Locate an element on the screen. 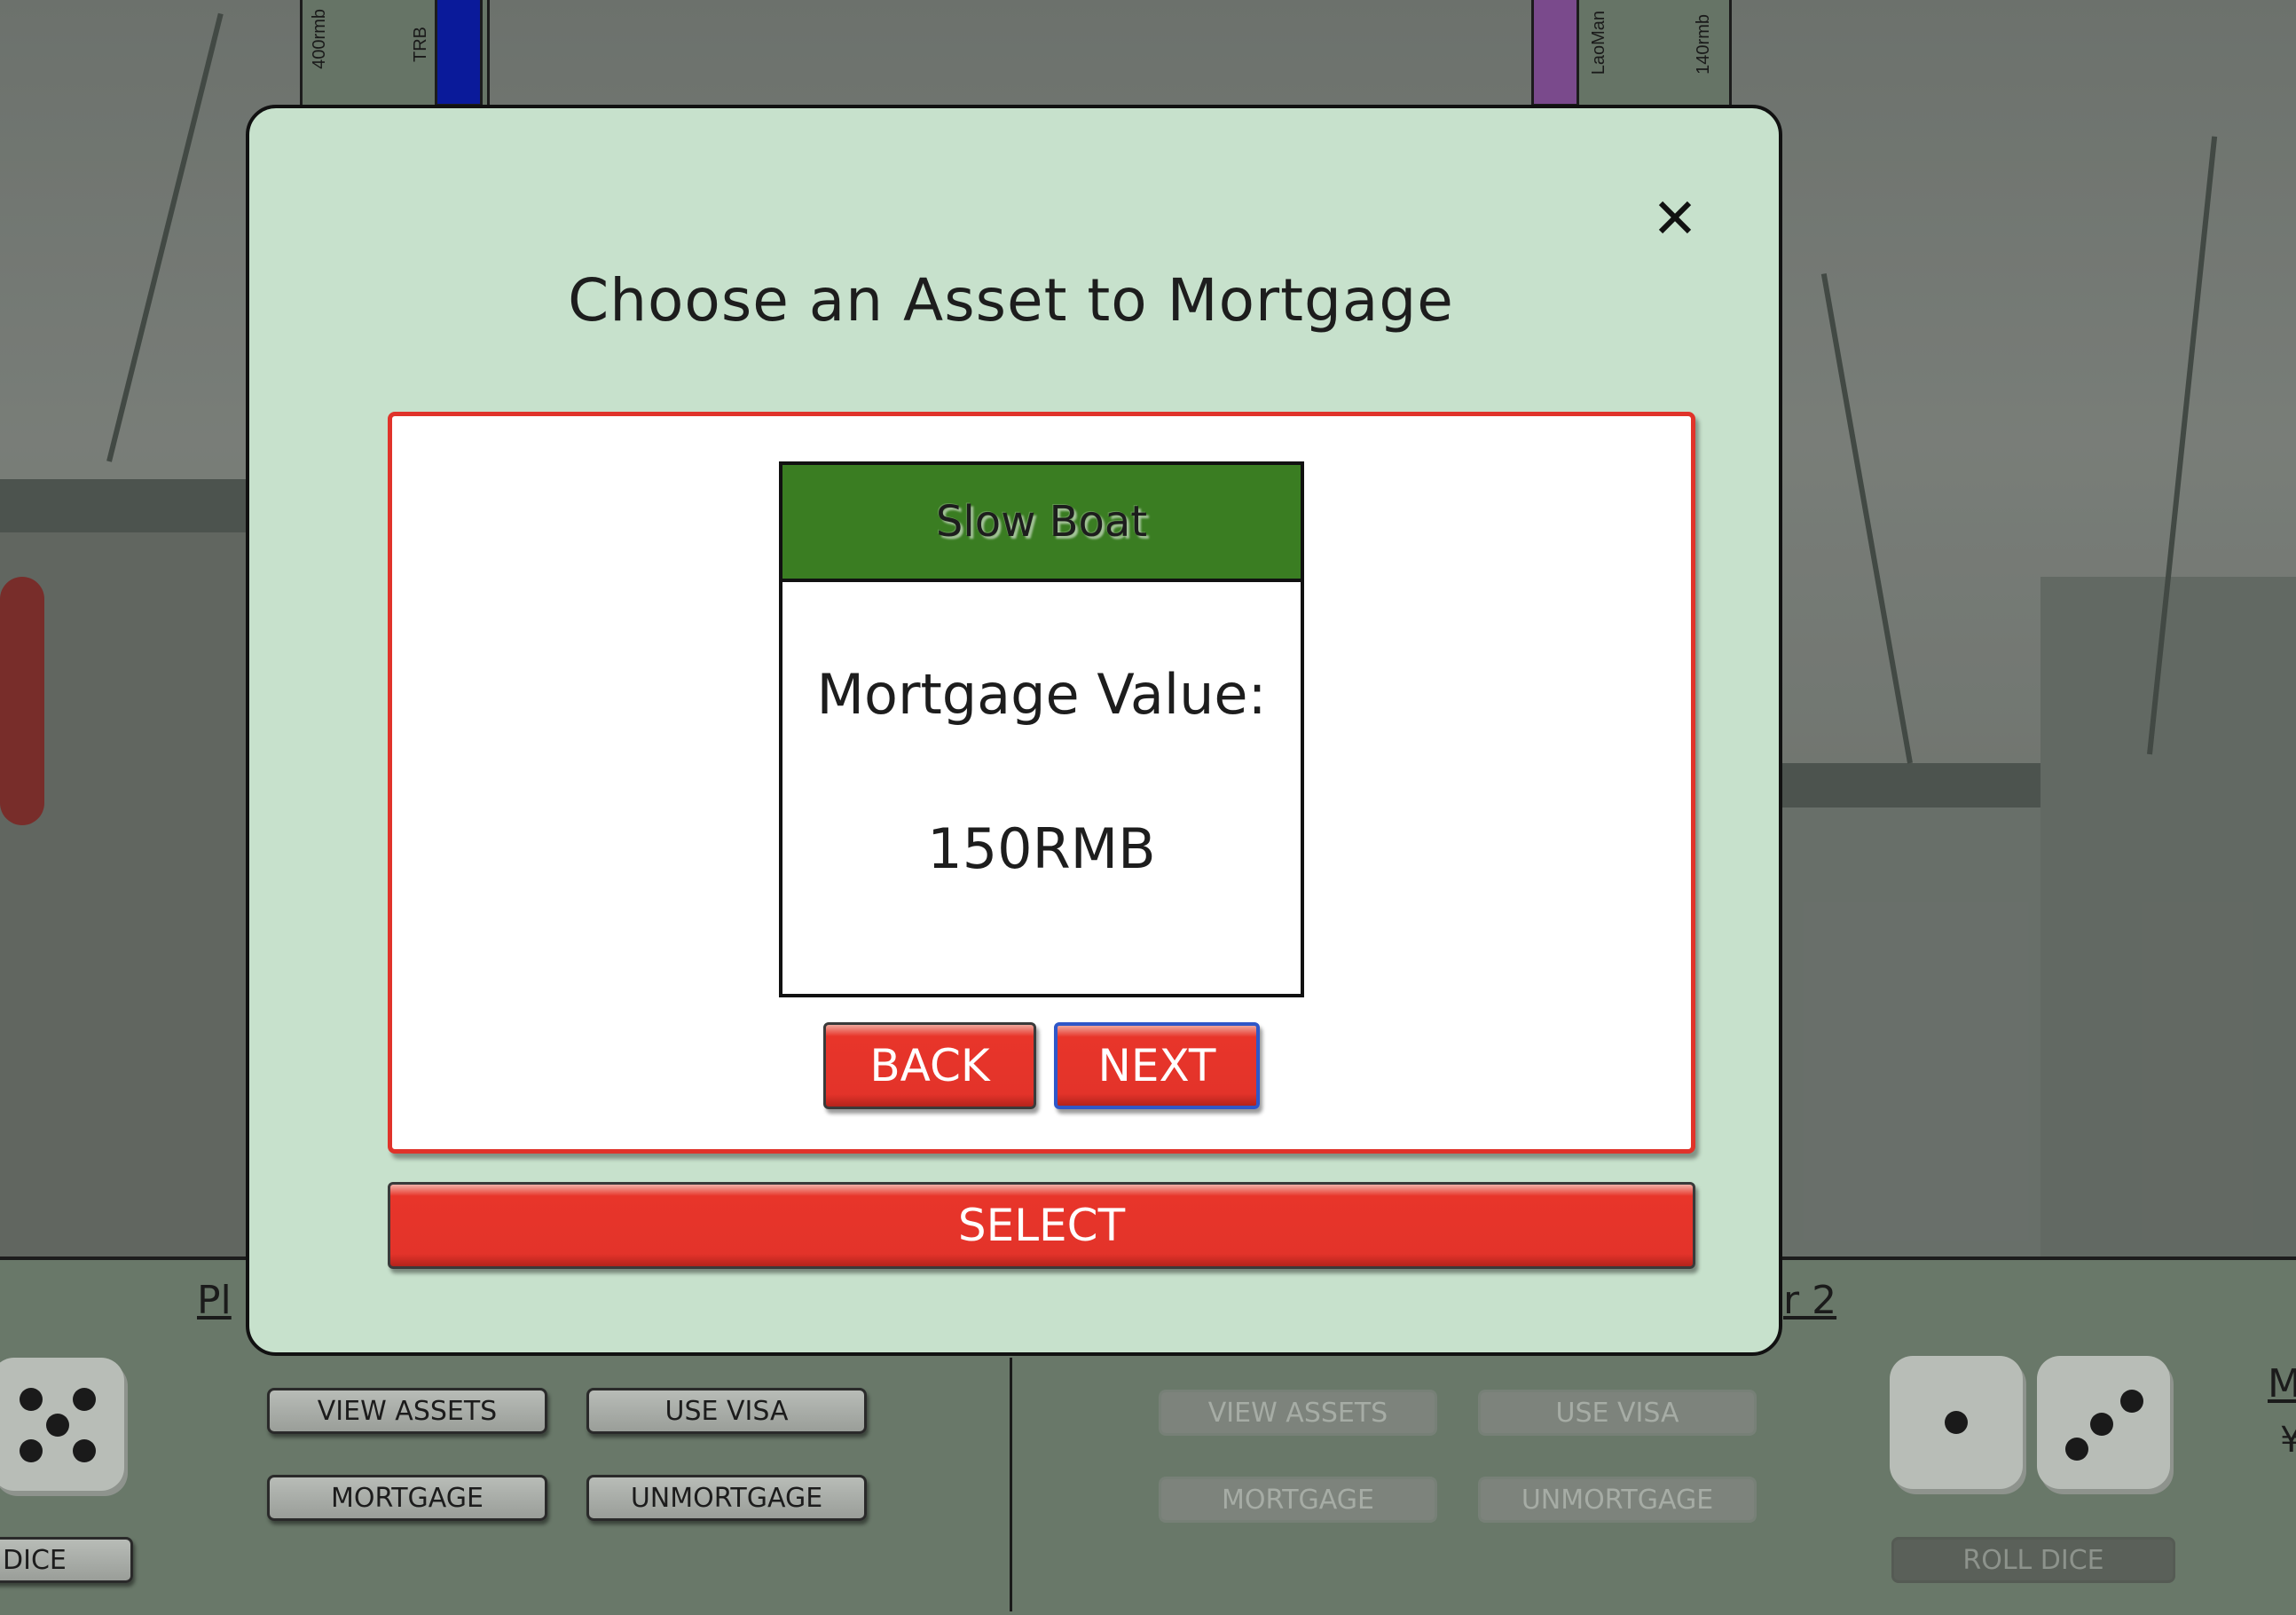 The width and height of the screenshot is (2296, 1615). close-button is located at coordinates (1675, 217).